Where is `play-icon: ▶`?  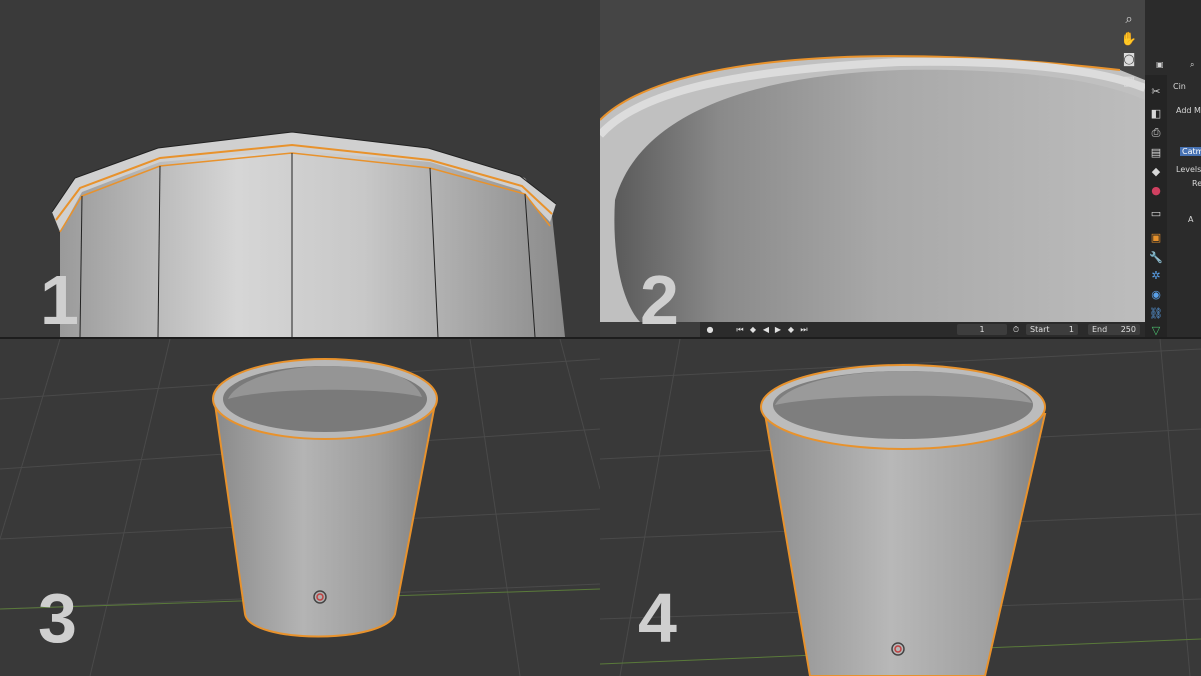
play-icon: ▶ is located at coordinates (778, 329).